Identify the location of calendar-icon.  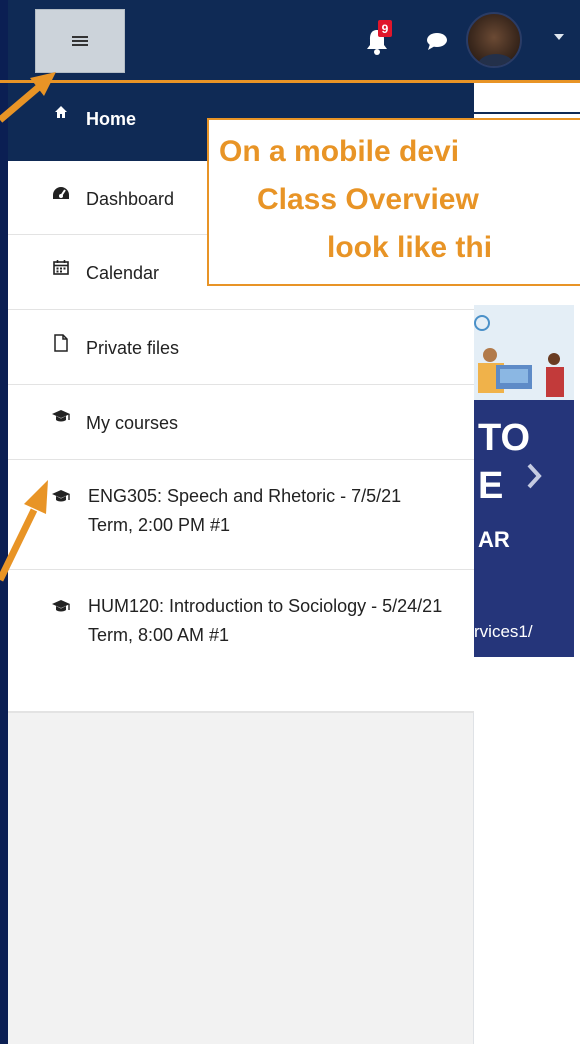
(61, 267).